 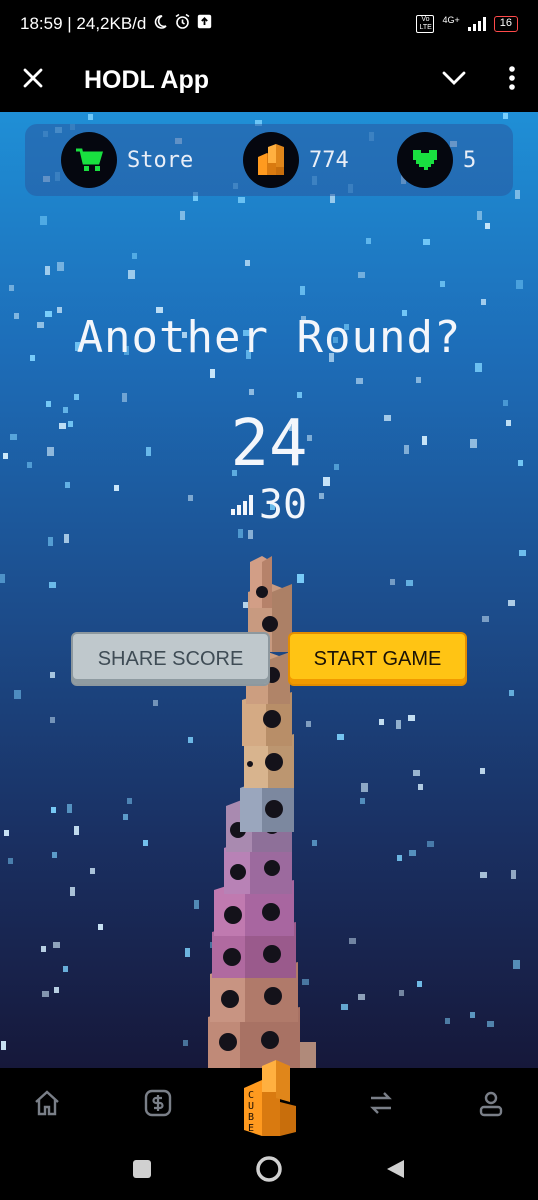 What do you see at coordinates (269, 337) in the screenshot?
I see `game-over-title: Another Round?` at bounding box center [269, 337].